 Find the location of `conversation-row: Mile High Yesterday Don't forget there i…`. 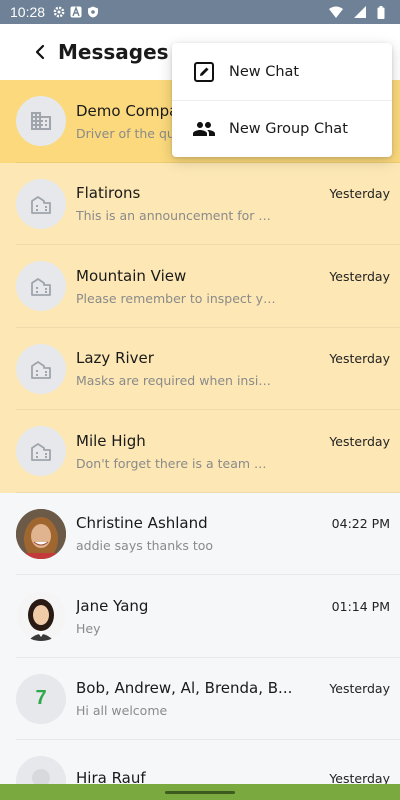

conversation-row: Mile High Yesterday Don't forget there i… is located at coordinates (200, 451).